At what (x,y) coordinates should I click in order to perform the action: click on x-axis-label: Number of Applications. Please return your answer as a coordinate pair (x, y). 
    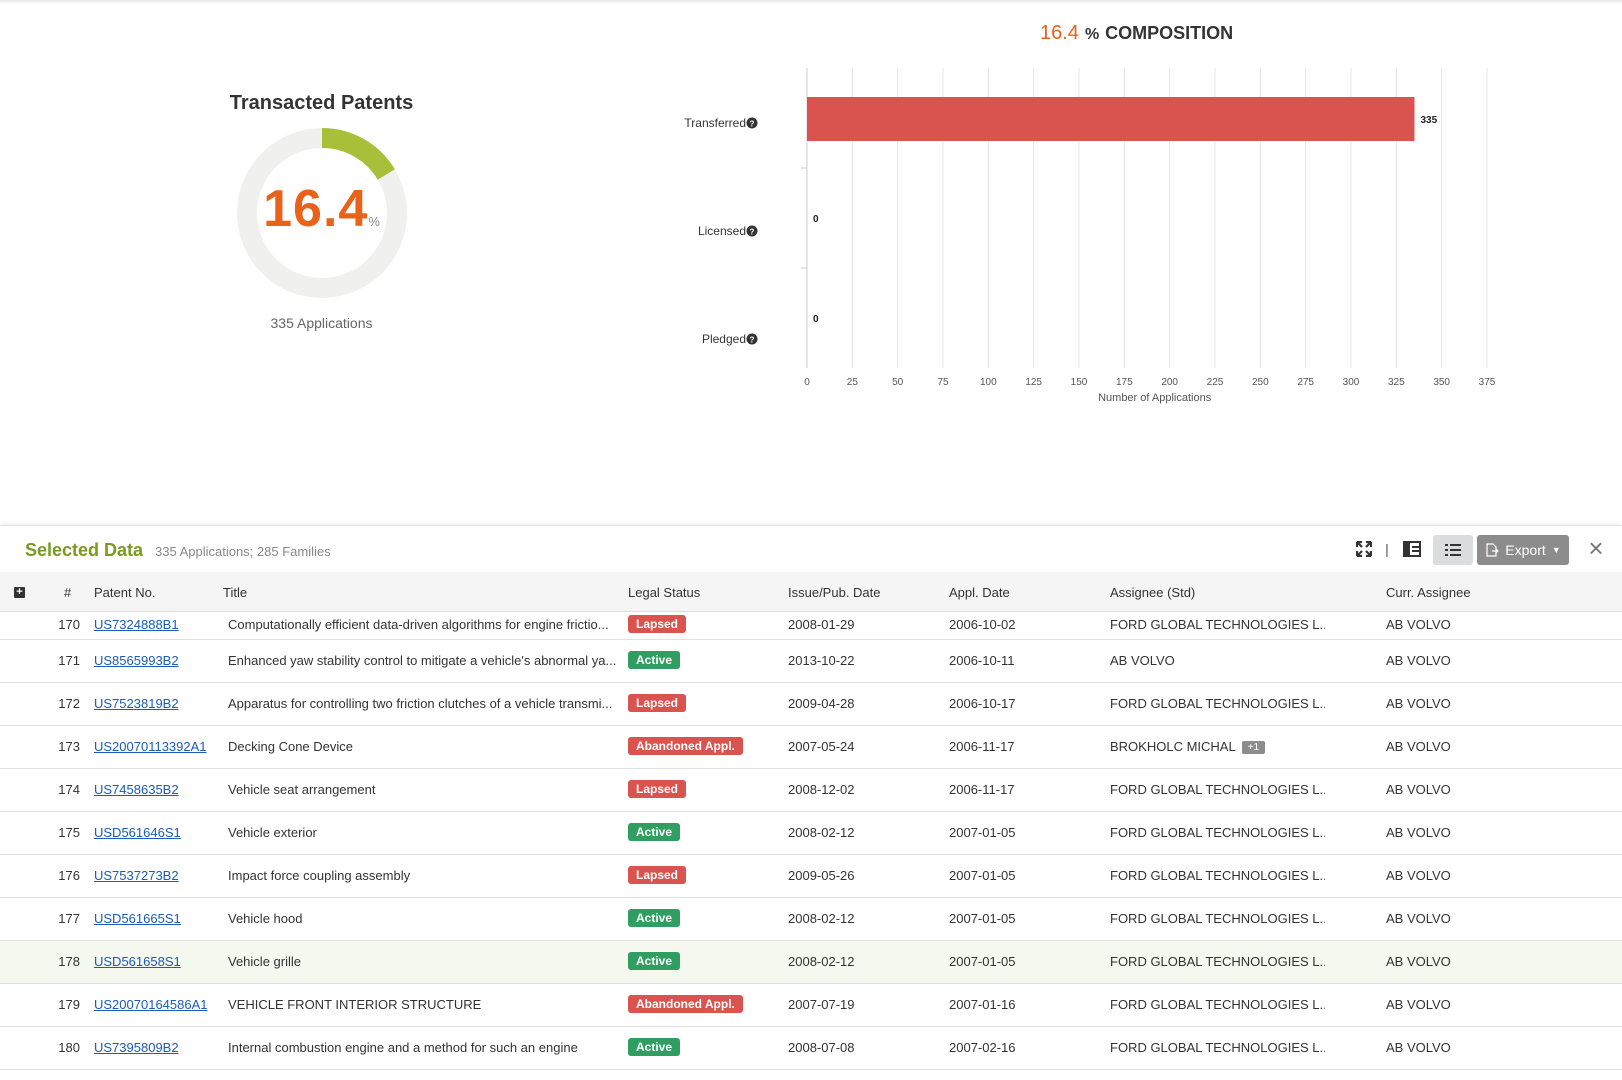
    Looking at the image, I should click on (1155, 398).